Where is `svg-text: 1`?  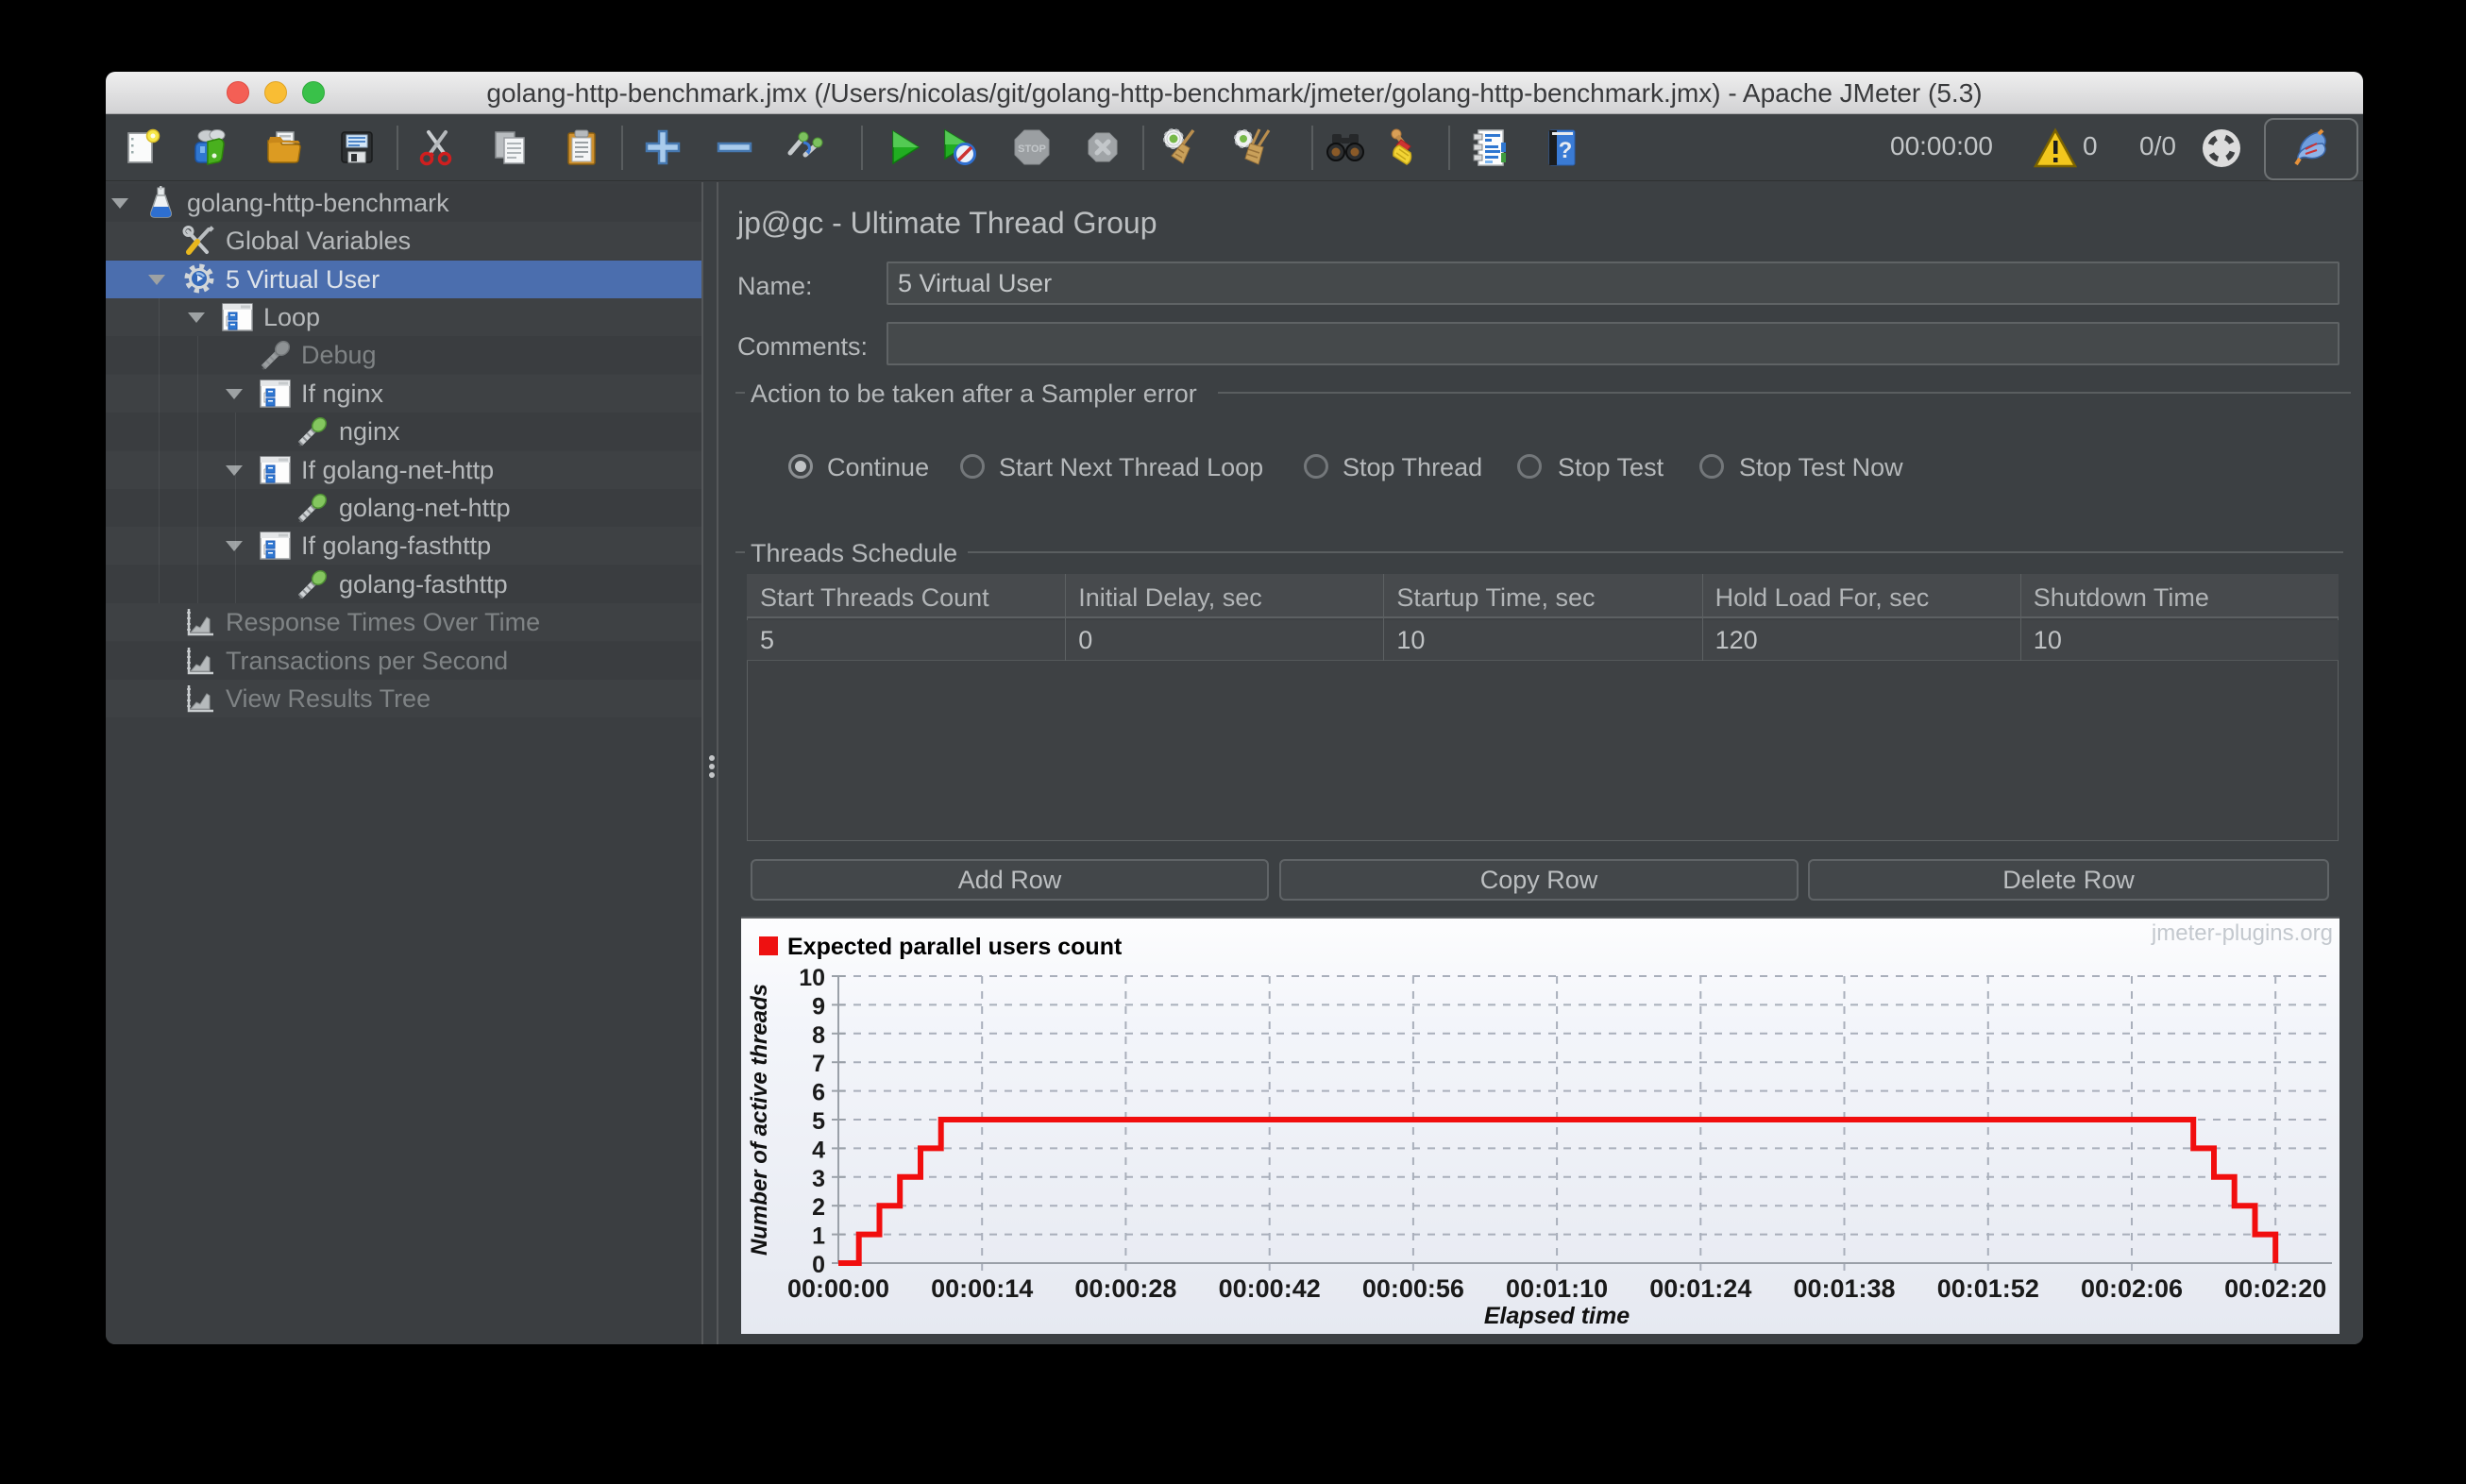
svg-text: 1 is located at coordinates (818, 1236).